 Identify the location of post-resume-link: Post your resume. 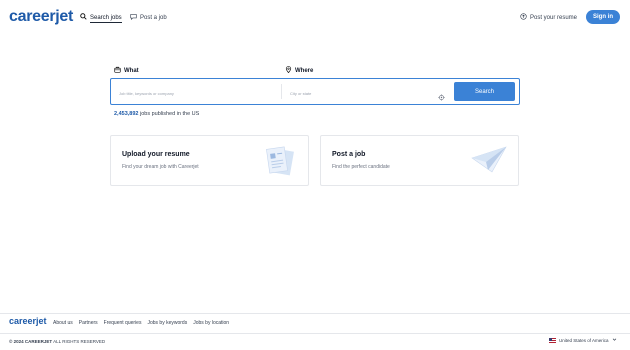
(548, 17).